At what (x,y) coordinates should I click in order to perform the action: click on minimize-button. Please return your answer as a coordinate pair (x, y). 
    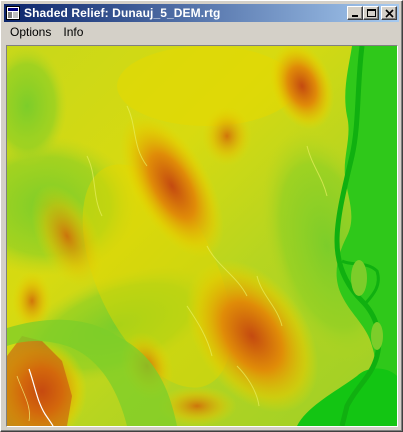
    Looking at the image, I should click on (355, 13).